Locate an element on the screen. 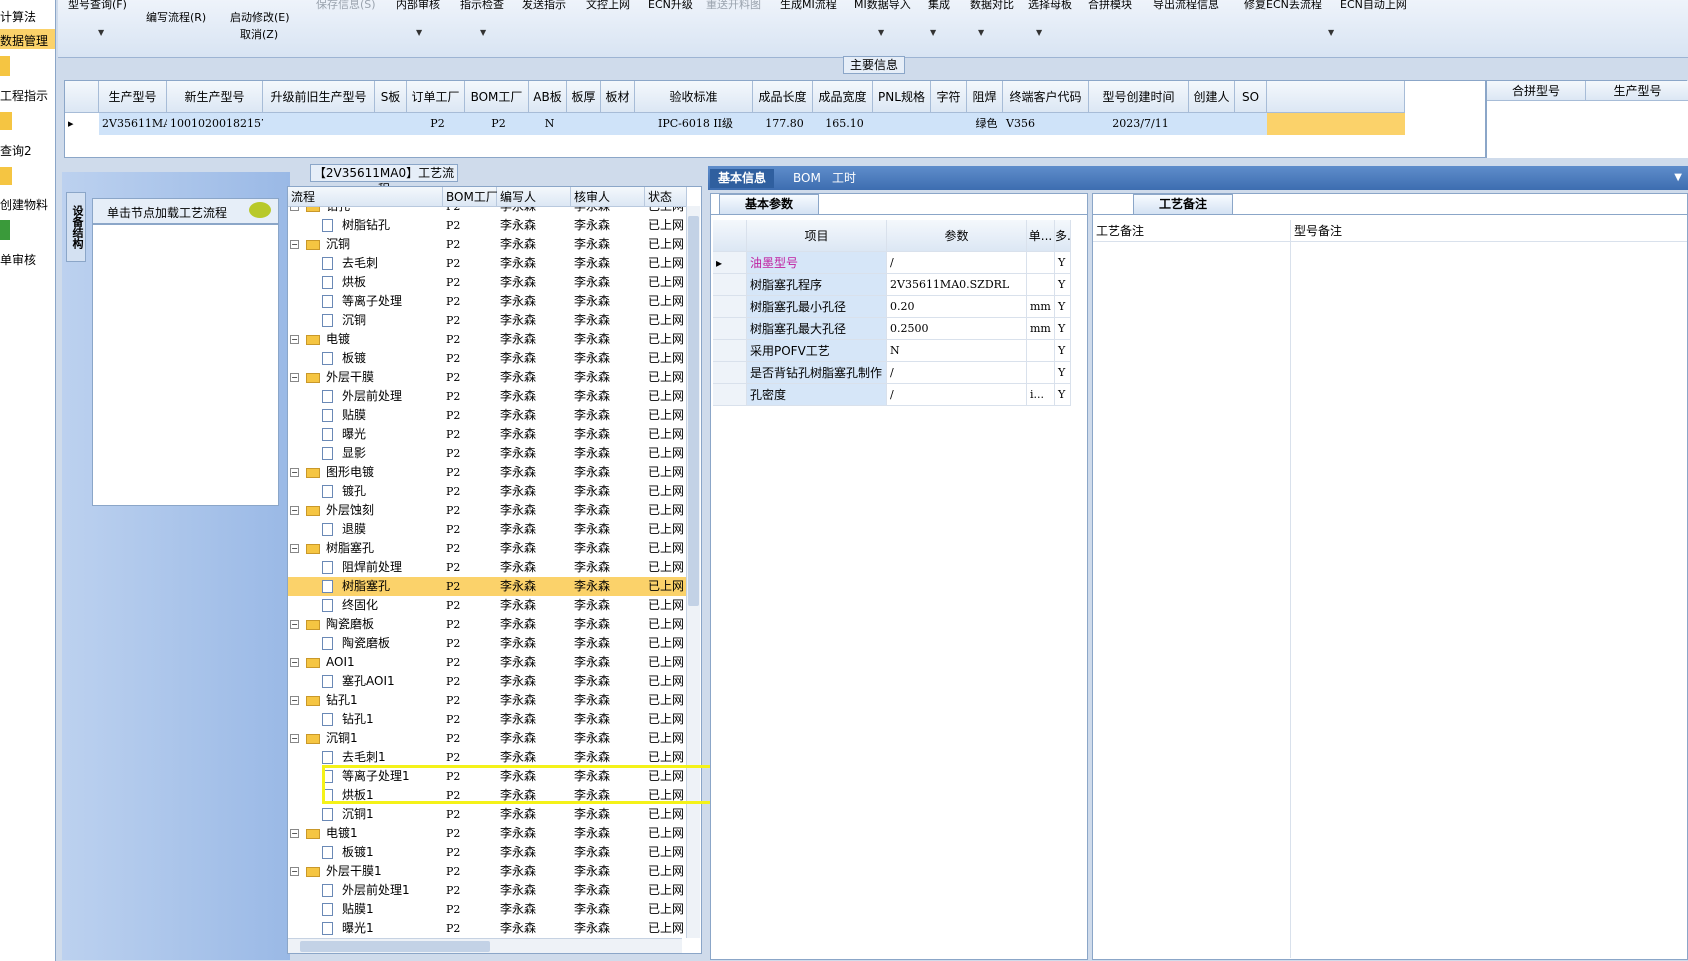  export-flow-button: 导出流程信息 is located at coordinates (1186, 6).